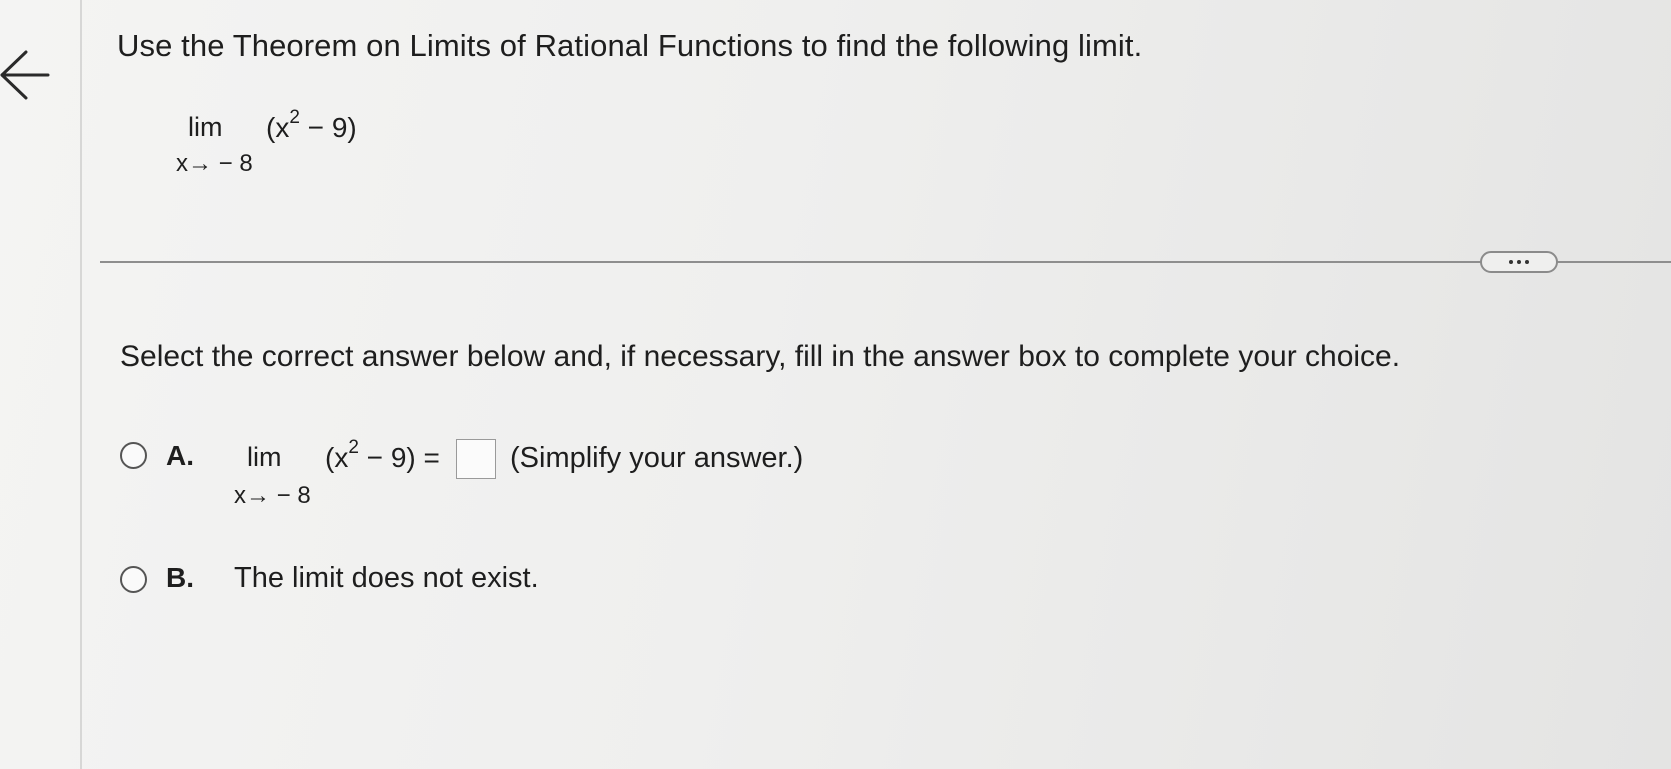  Describe the element at coordinates (885, 262) in the screenshot. I see `section-divider` at that location.